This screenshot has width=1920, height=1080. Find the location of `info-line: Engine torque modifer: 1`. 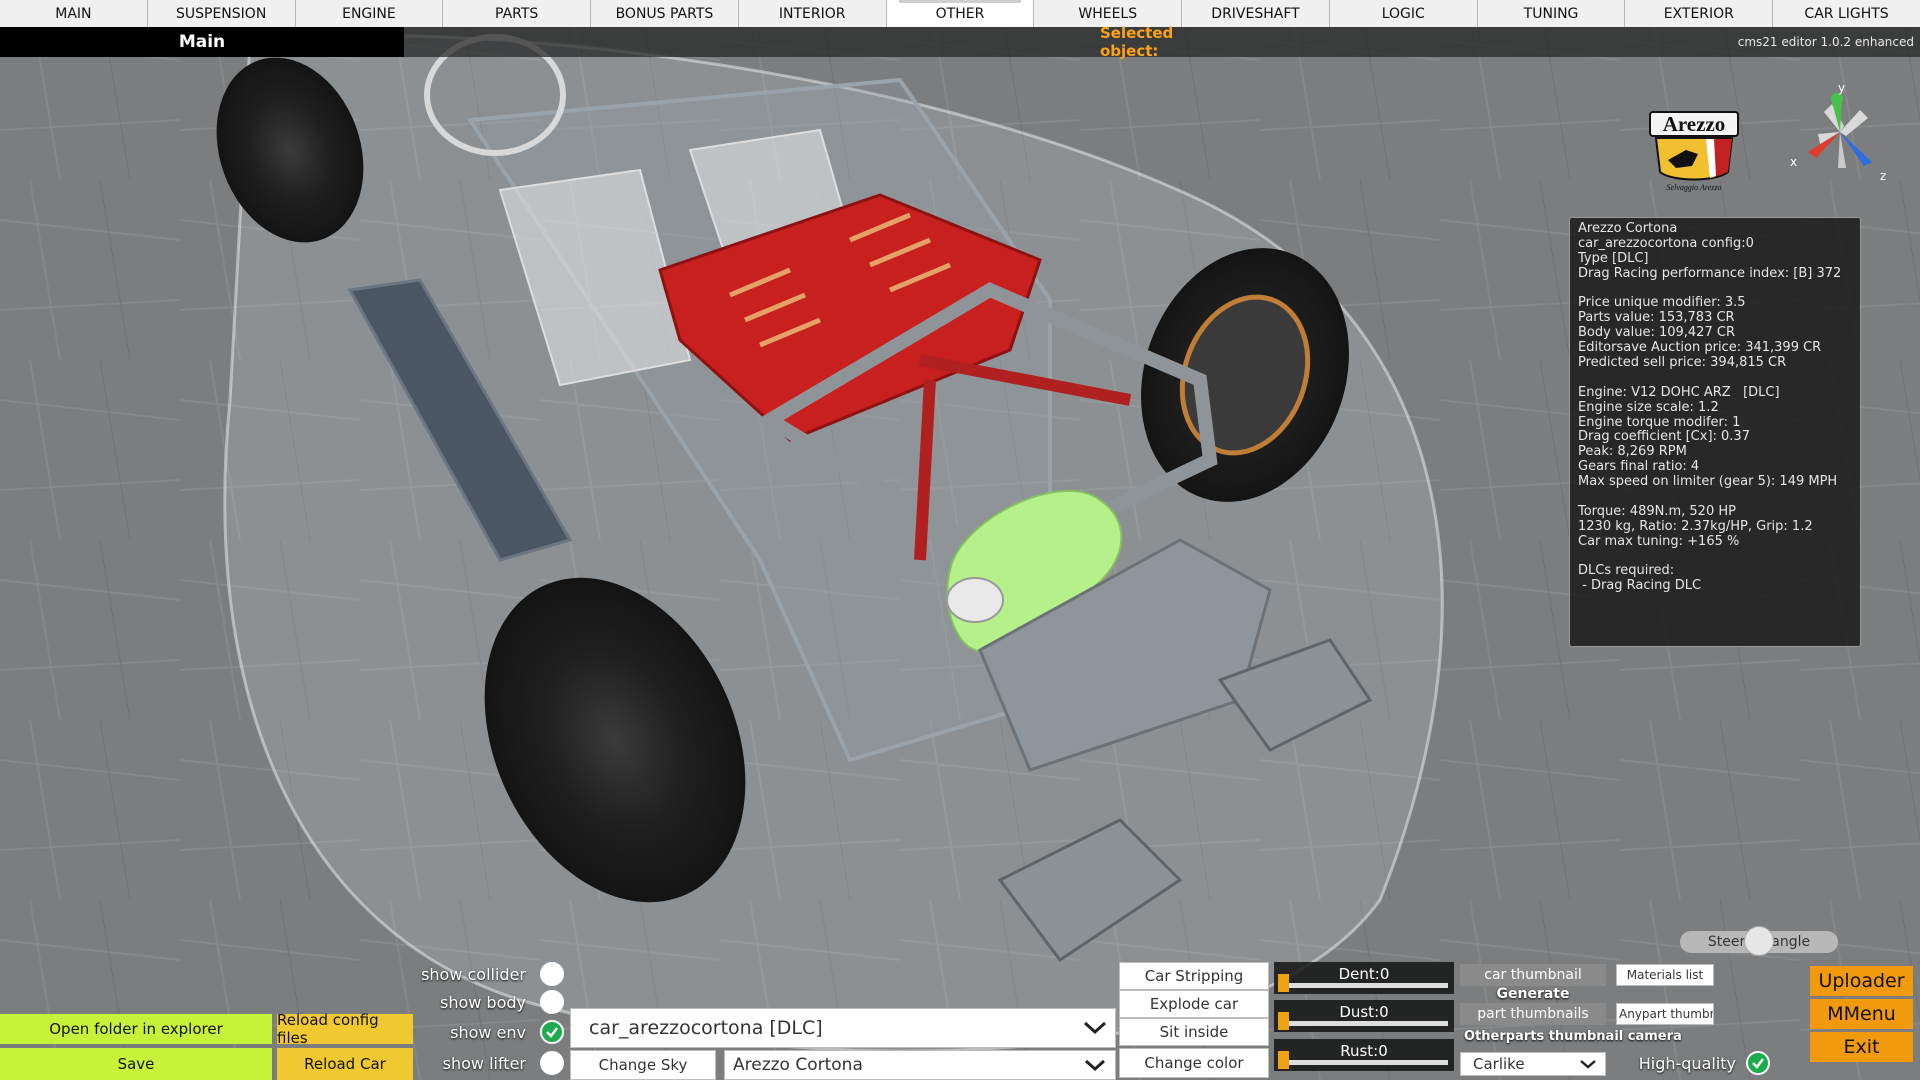

info-line: Engine torque modifer: 1 is located at coordinates (1659, 422).